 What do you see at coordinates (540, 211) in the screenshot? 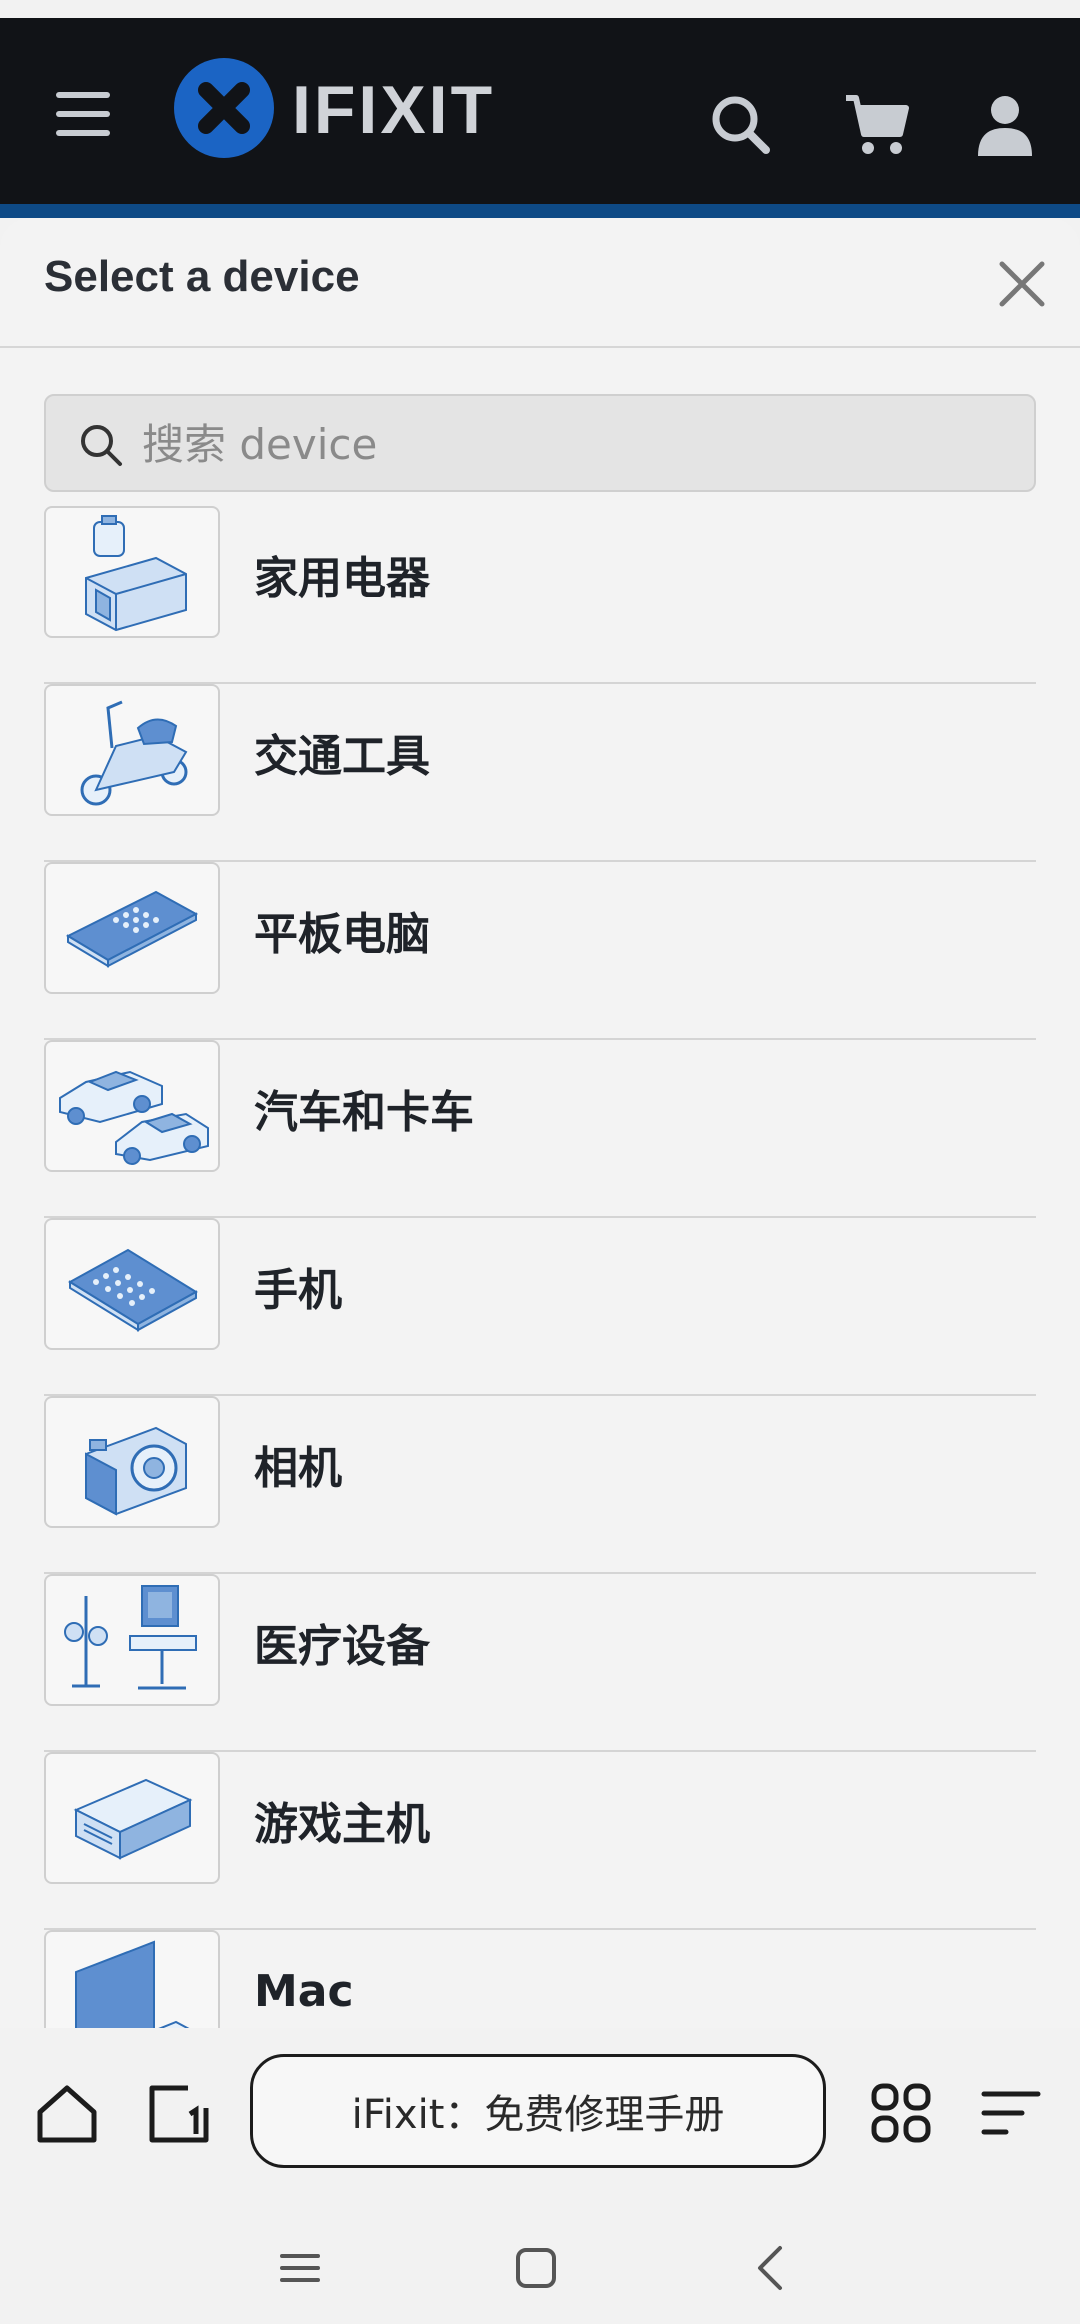
I see `header-accent` at bounding box center [540, 211].